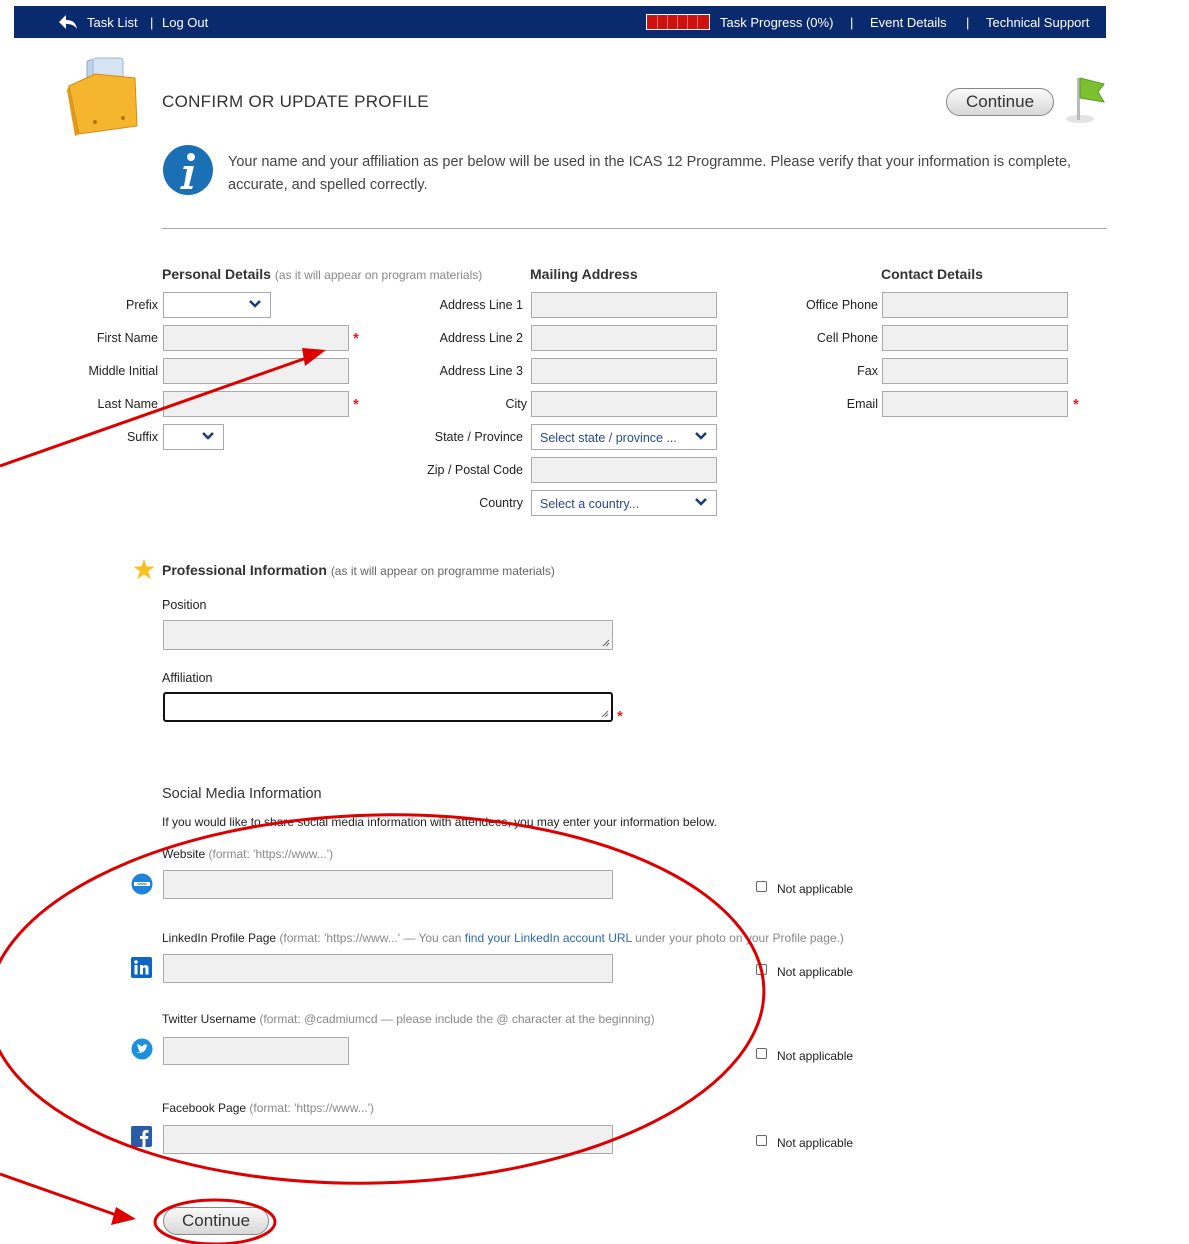  I want to click on personal-details-title: Personal Details, so click(216, 274).